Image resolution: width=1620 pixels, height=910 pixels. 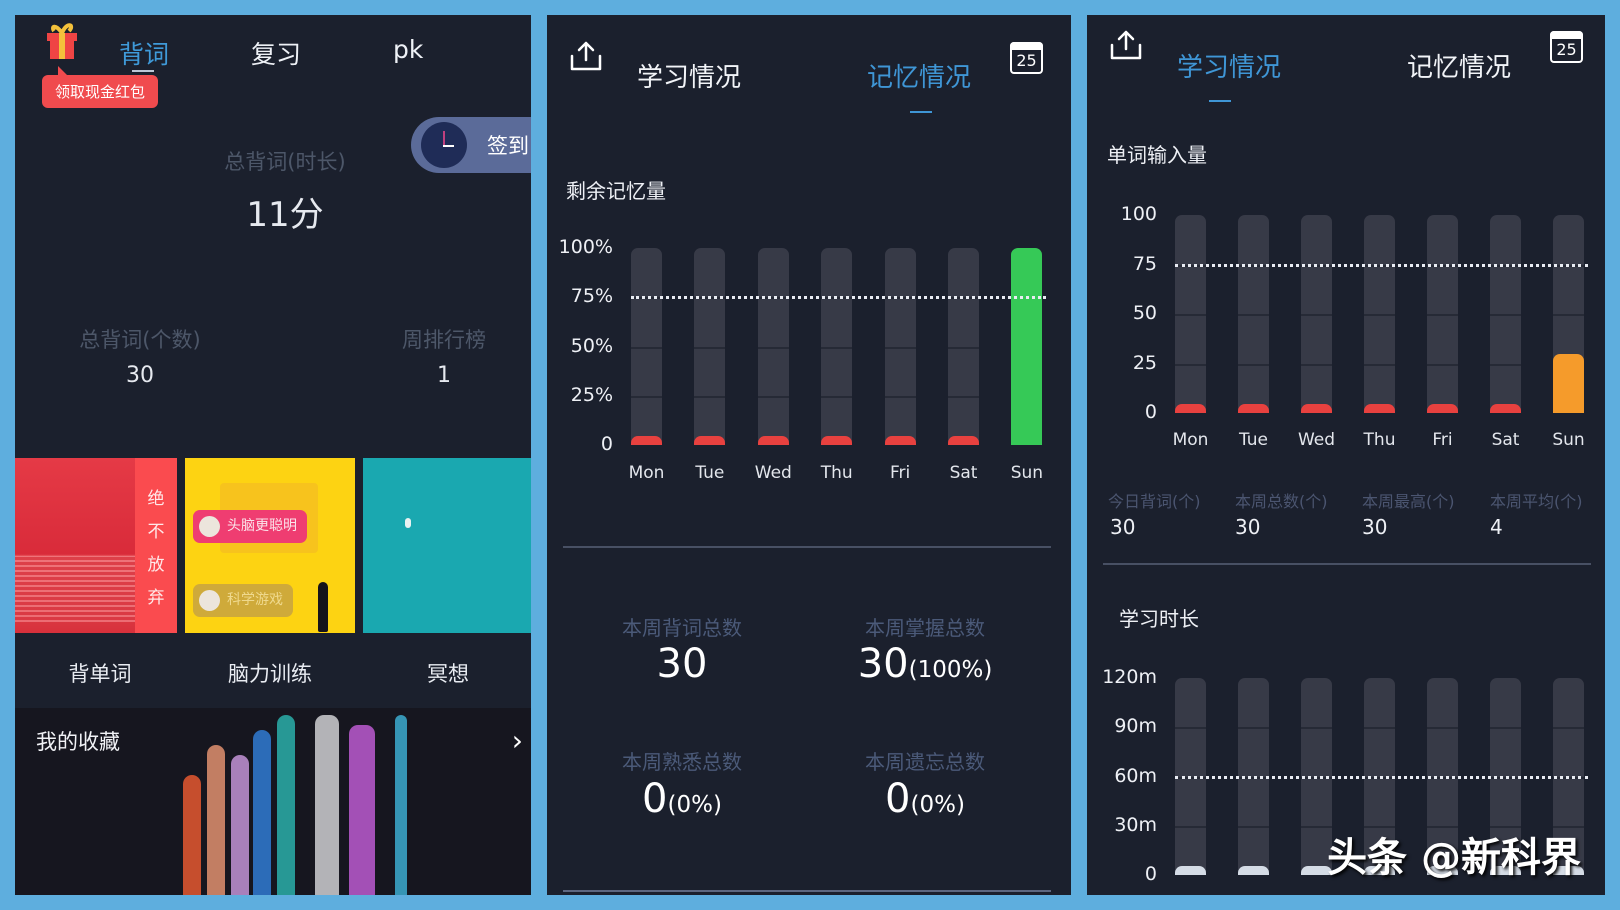 I want to click on signin-button: 签到, so click(x=471, y=145).